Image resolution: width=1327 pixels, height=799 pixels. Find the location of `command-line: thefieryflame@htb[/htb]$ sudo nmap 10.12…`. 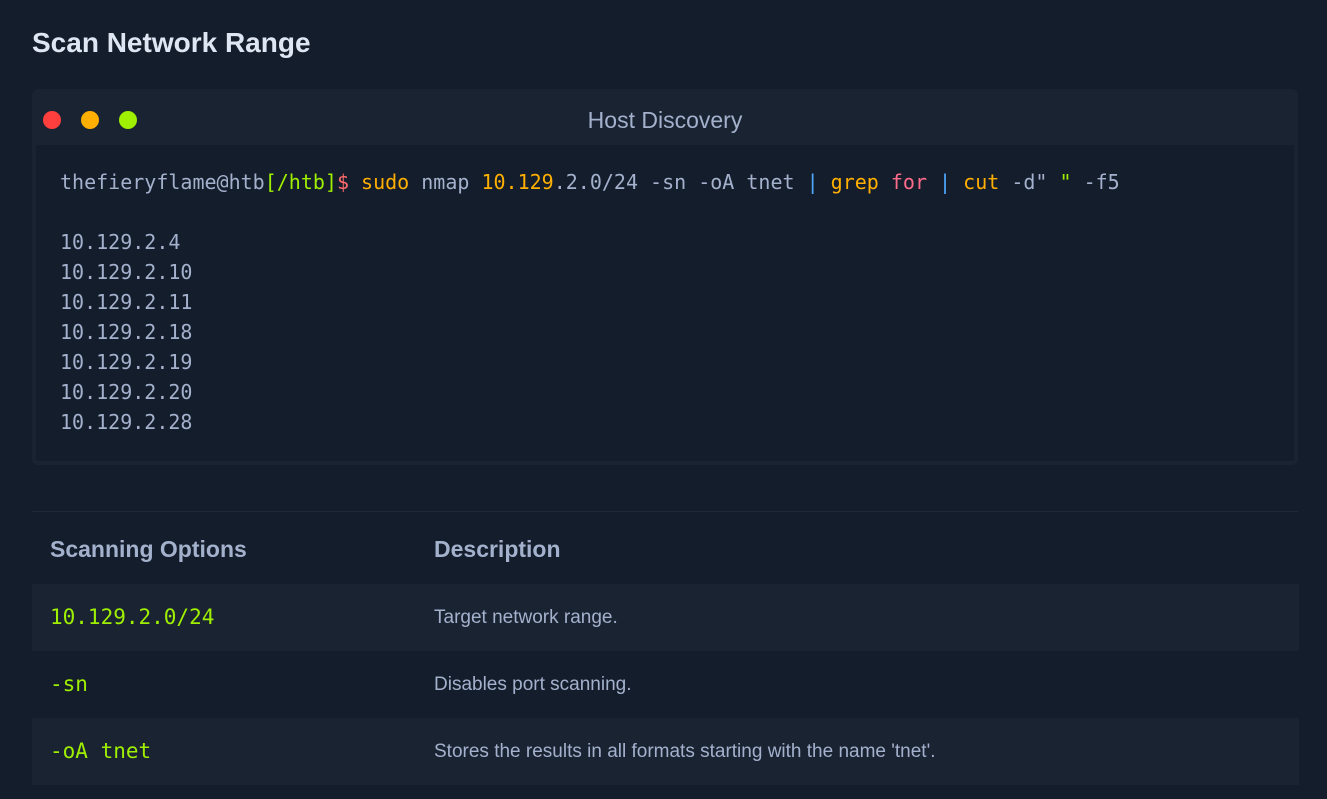

command-line: thefieryflame@htb[/htb]$ sudo nmap 10.12… is located at coordinates (665, 182).